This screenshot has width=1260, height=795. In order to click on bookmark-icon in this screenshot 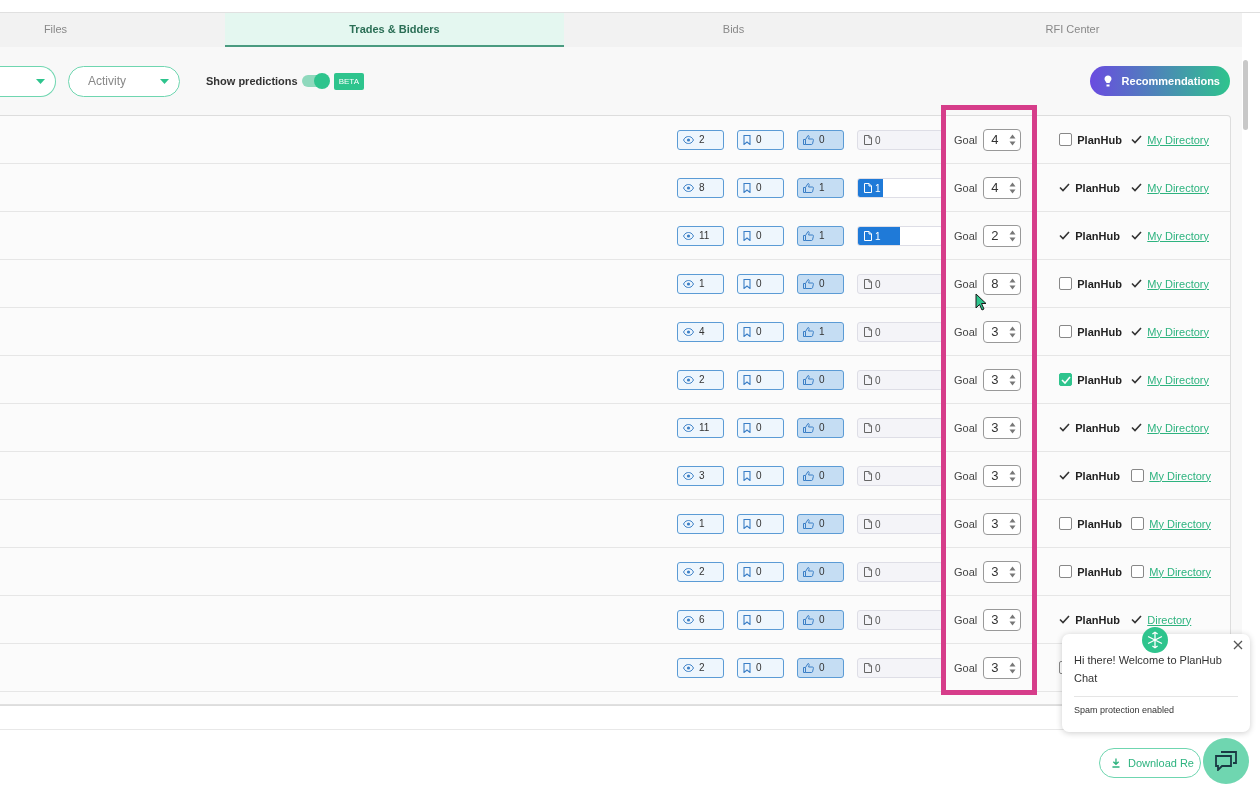, I will do `click(747, 187)`.